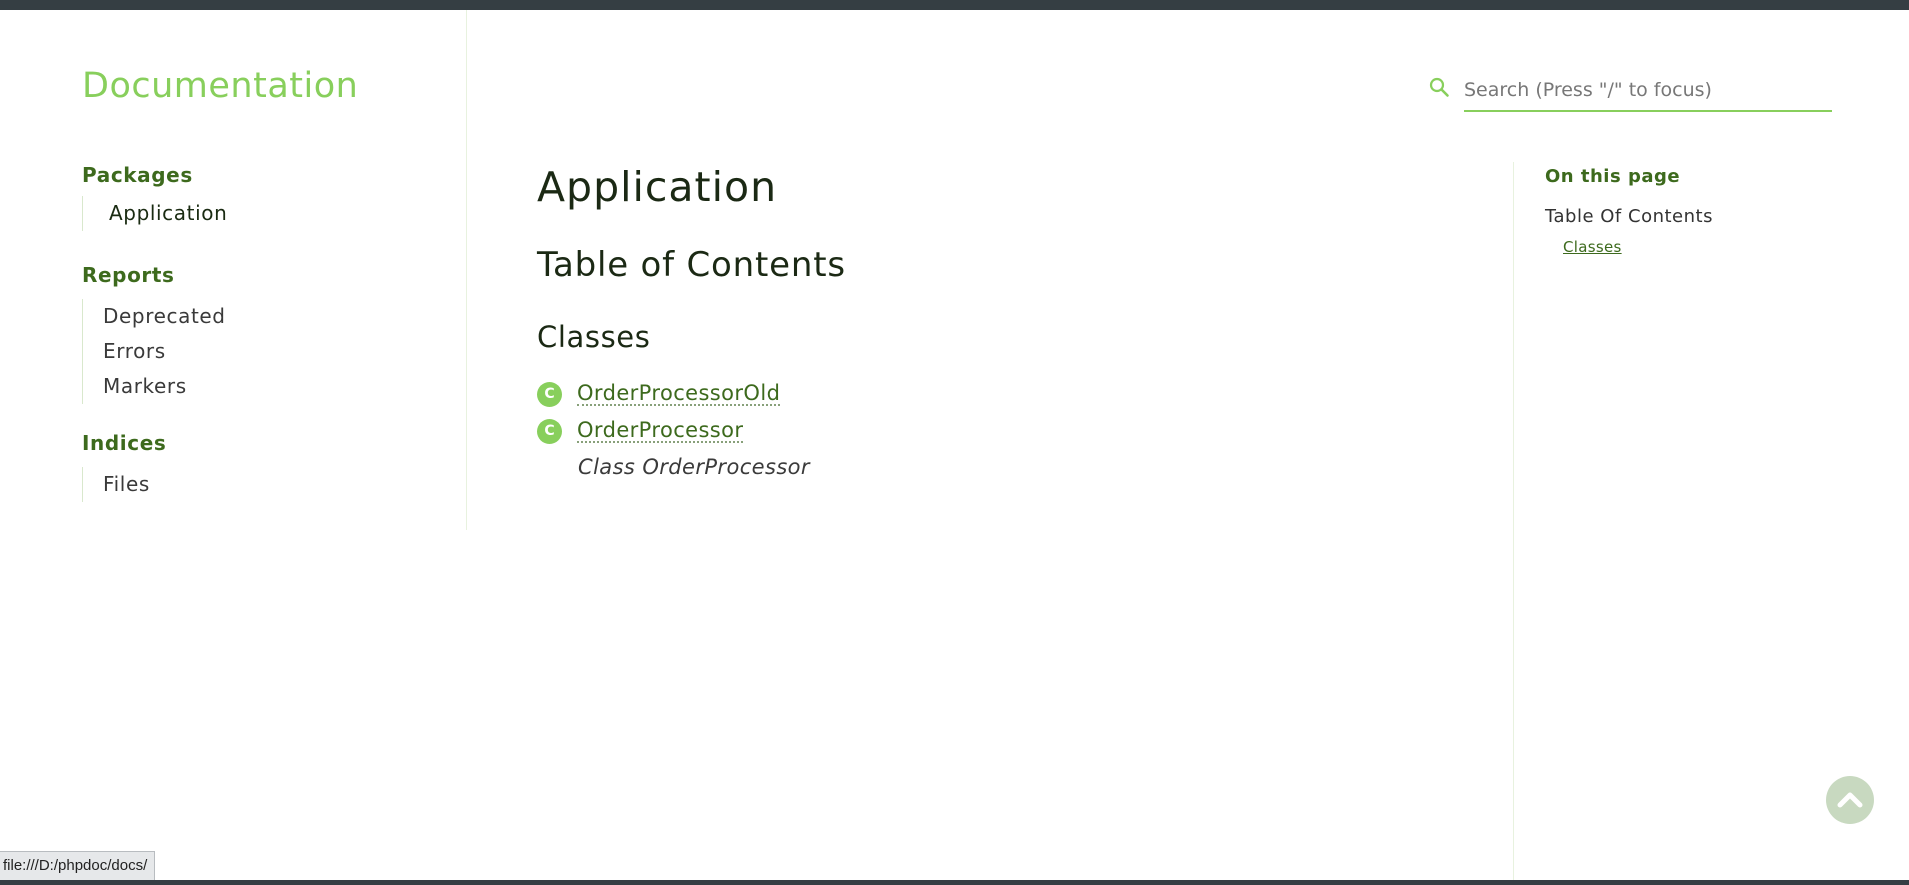  Describe the element at coordinates (954, 882) in the screenshot. I see `bottom-bar` at that location.